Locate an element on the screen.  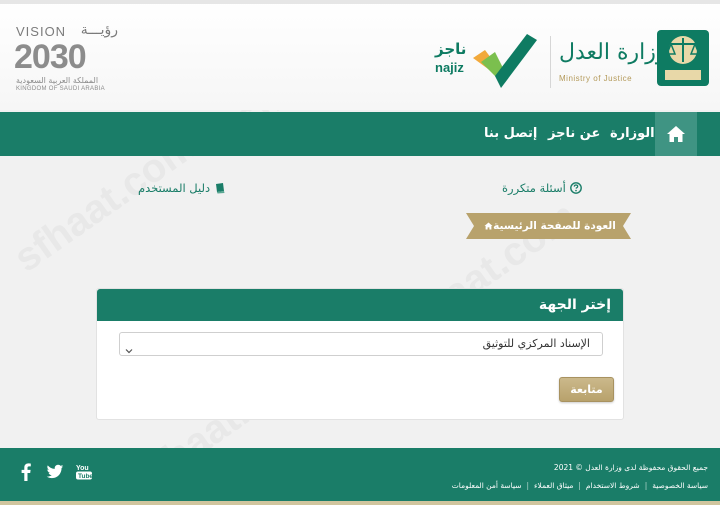
vision-title: VISION is located at coordinates (41, 31).